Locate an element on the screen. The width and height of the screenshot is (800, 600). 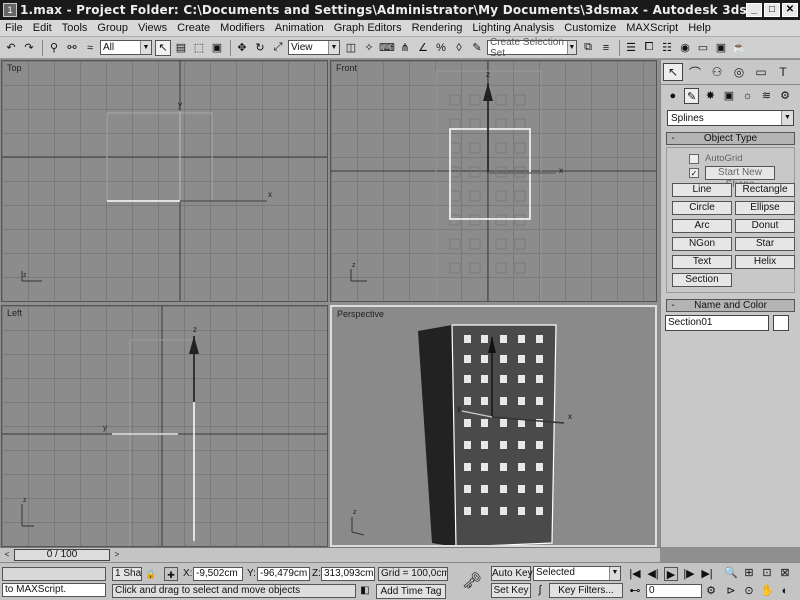
window-crossing-icon: ▣ is located at coordinates (217, 48).